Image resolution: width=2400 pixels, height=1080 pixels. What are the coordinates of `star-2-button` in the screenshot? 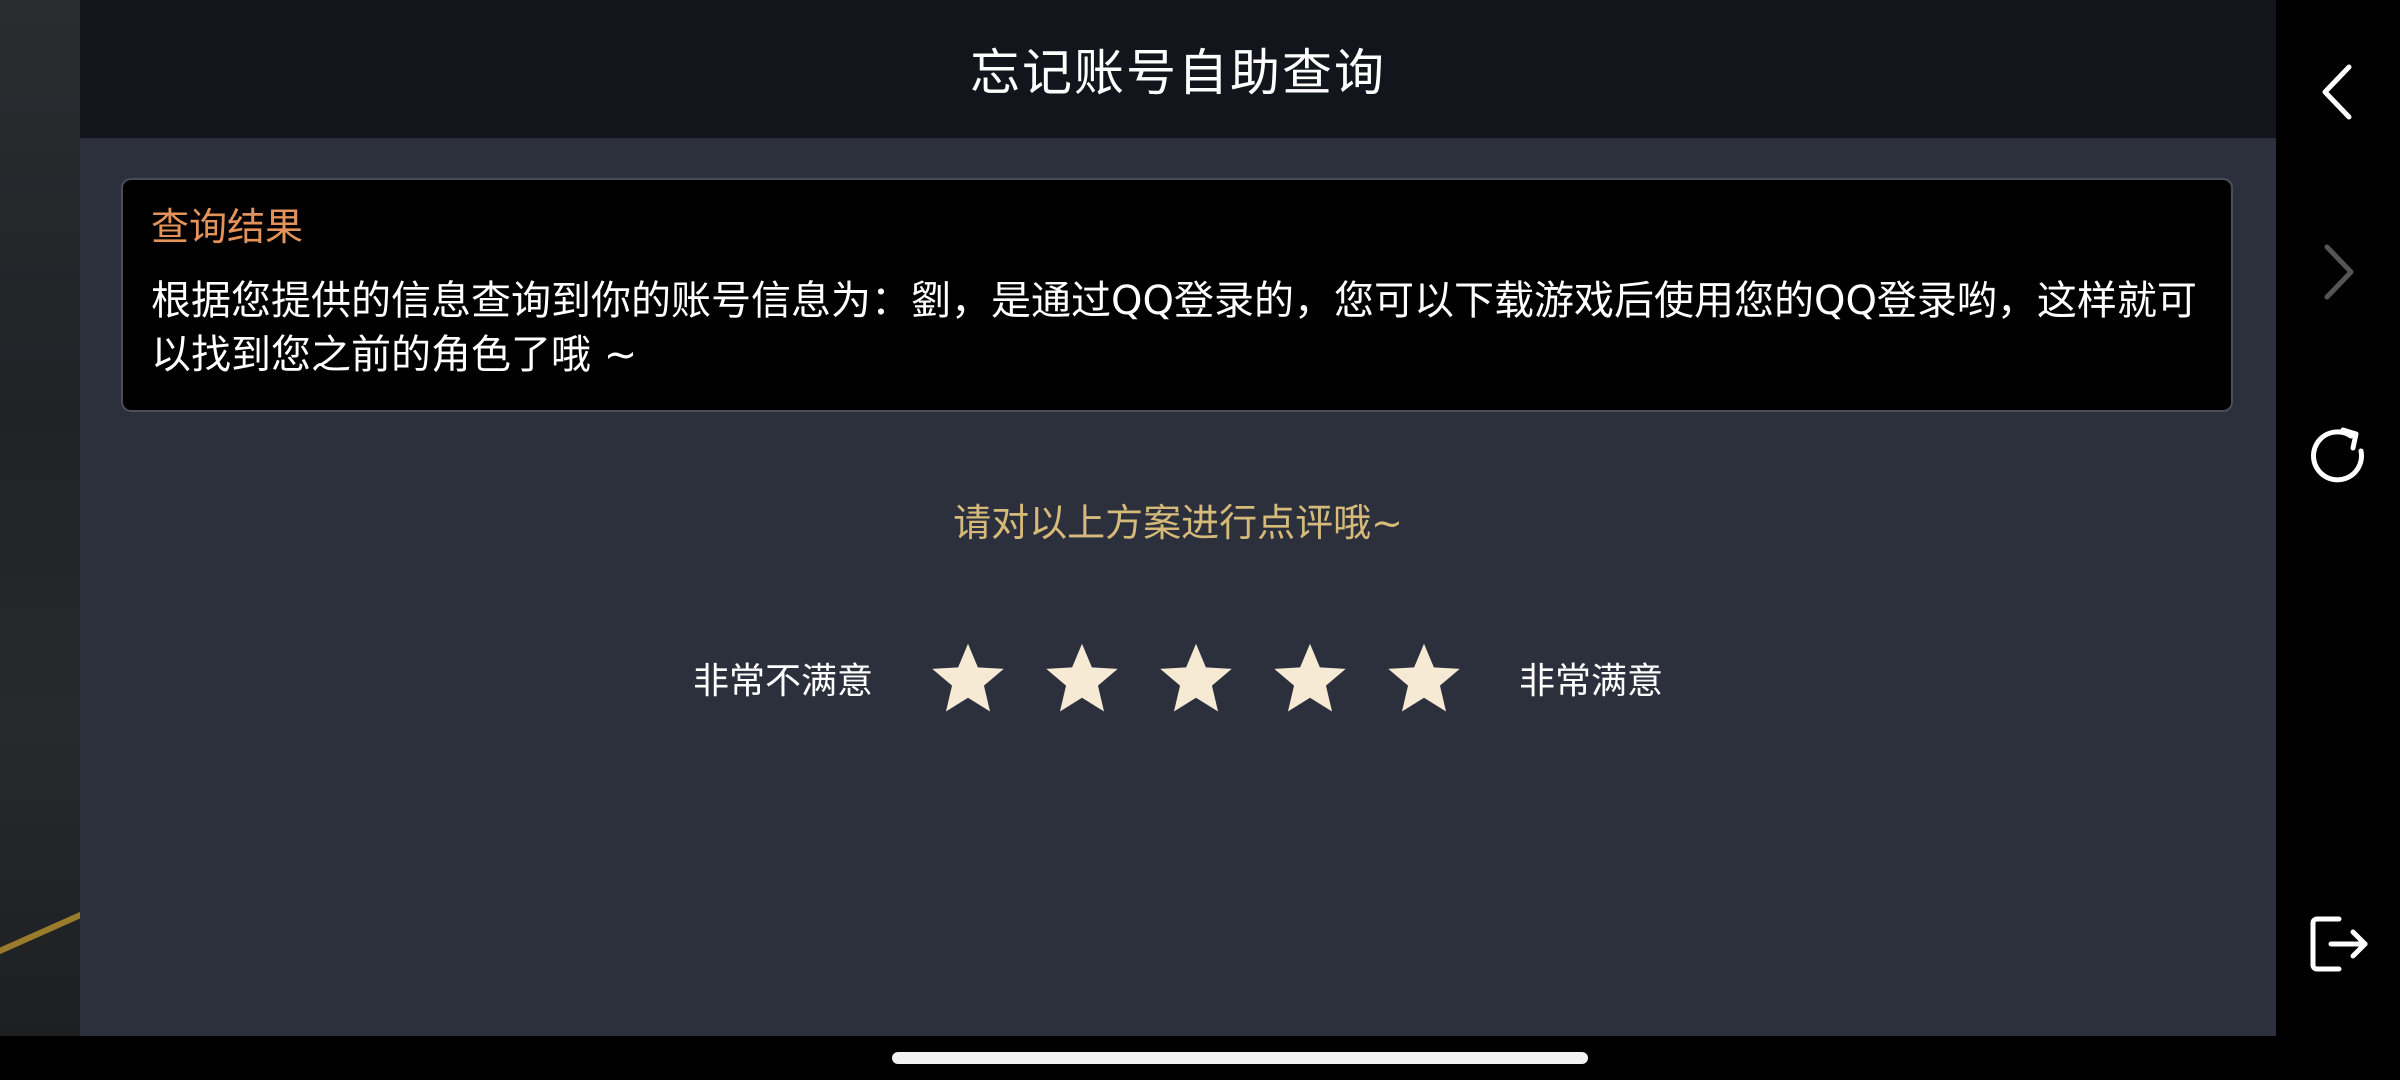 It's located at (1082, 678).